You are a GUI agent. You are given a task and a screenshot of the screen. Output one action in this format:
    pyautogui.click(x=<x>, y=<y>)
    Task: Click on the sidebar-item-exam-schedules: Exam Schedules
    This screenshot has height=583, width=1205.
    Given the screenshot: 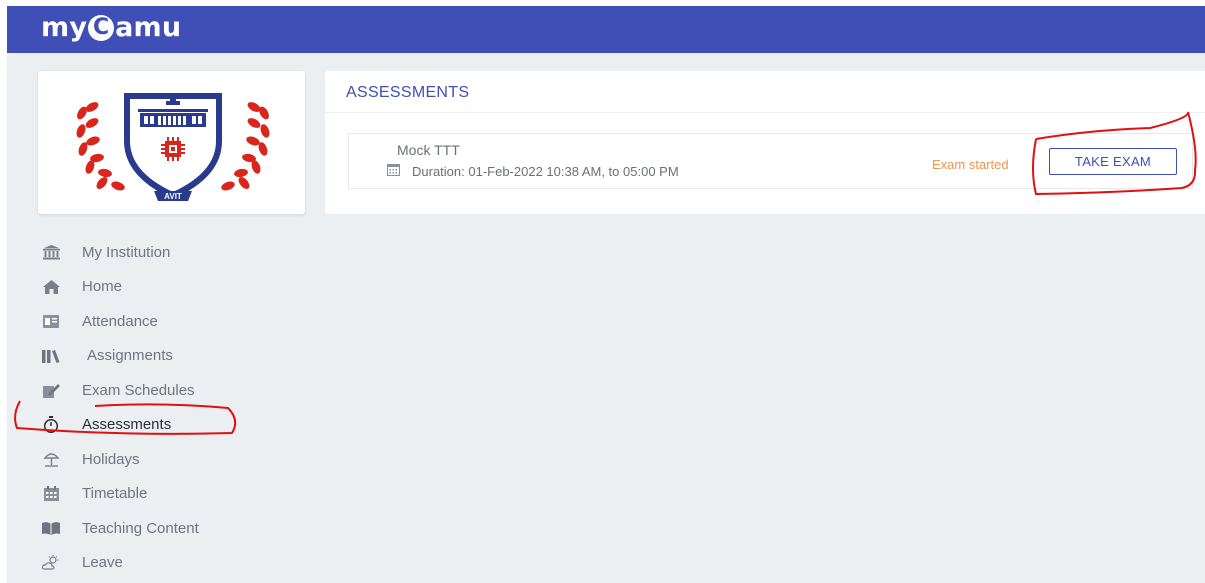 What is the action you would take?
    pyautogui.click(x=168, y=390)
    